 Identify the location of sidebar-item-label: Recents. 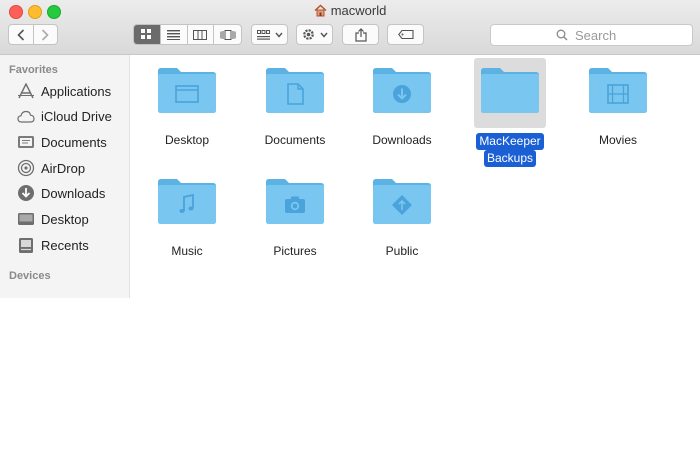
(65, 245).